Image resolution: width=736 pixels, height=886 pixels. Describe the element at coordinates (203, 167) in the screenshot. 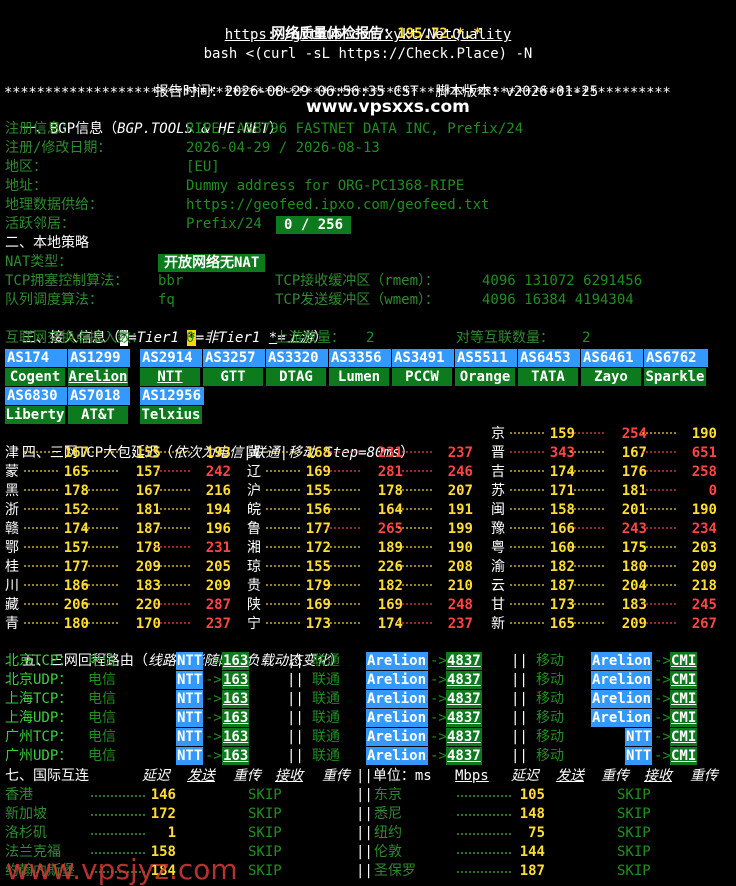

I see `bgp-value: [EU]` at that location.